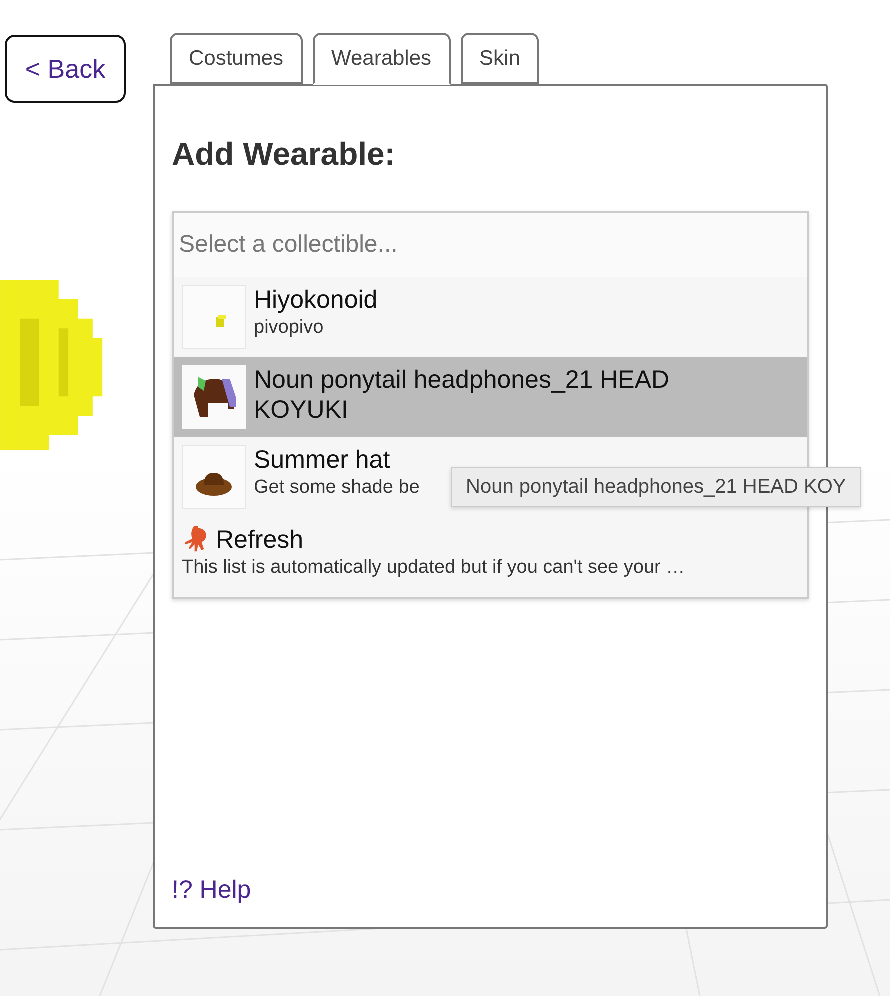 The height and width of the screenshot is (996, 890). I want to click on tab: Skin, so click(500, 58).